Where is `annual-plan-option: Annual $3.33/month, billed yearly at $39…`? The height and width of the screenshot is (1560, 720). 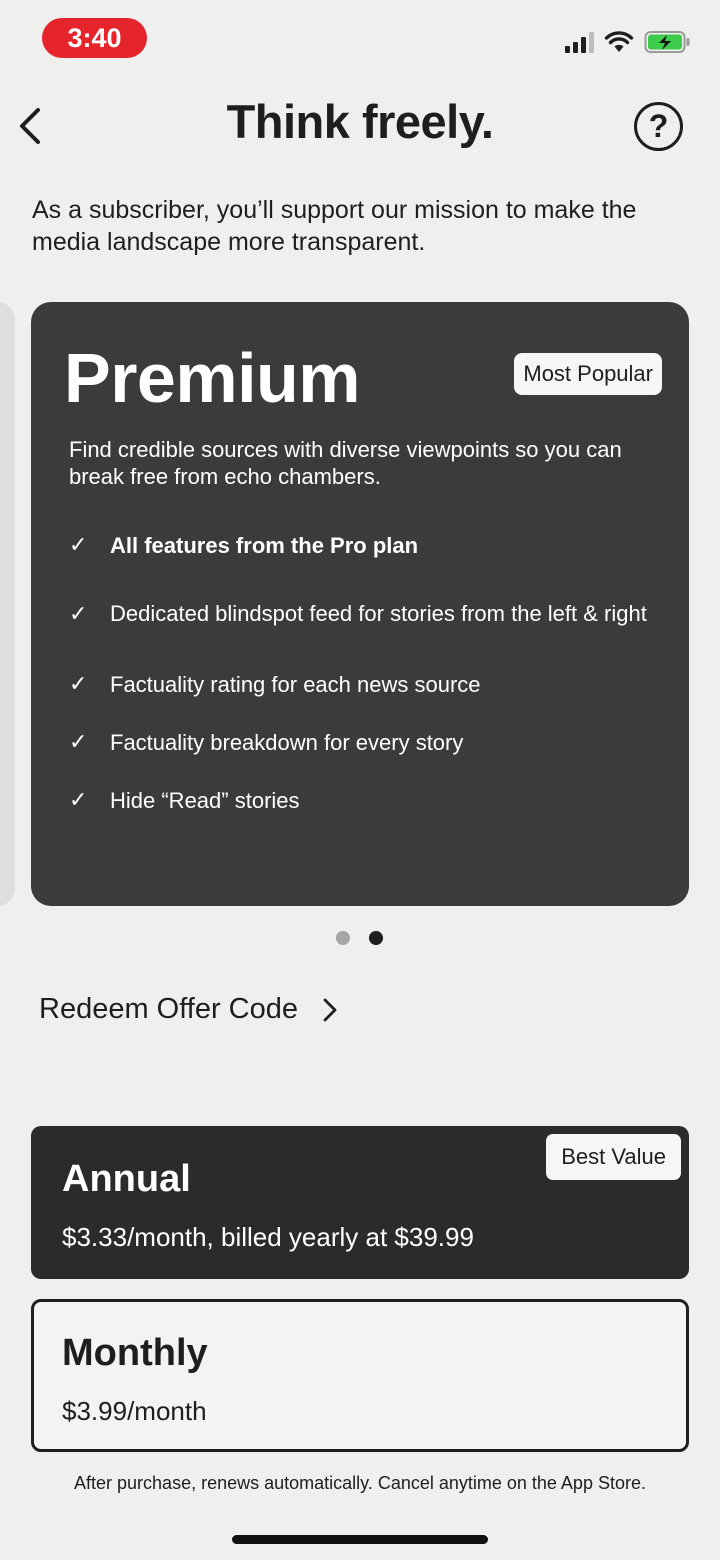 annual-plan-option: Annual $3.33/month, billed yearly at $39… is located at coordinates (360, 1202).